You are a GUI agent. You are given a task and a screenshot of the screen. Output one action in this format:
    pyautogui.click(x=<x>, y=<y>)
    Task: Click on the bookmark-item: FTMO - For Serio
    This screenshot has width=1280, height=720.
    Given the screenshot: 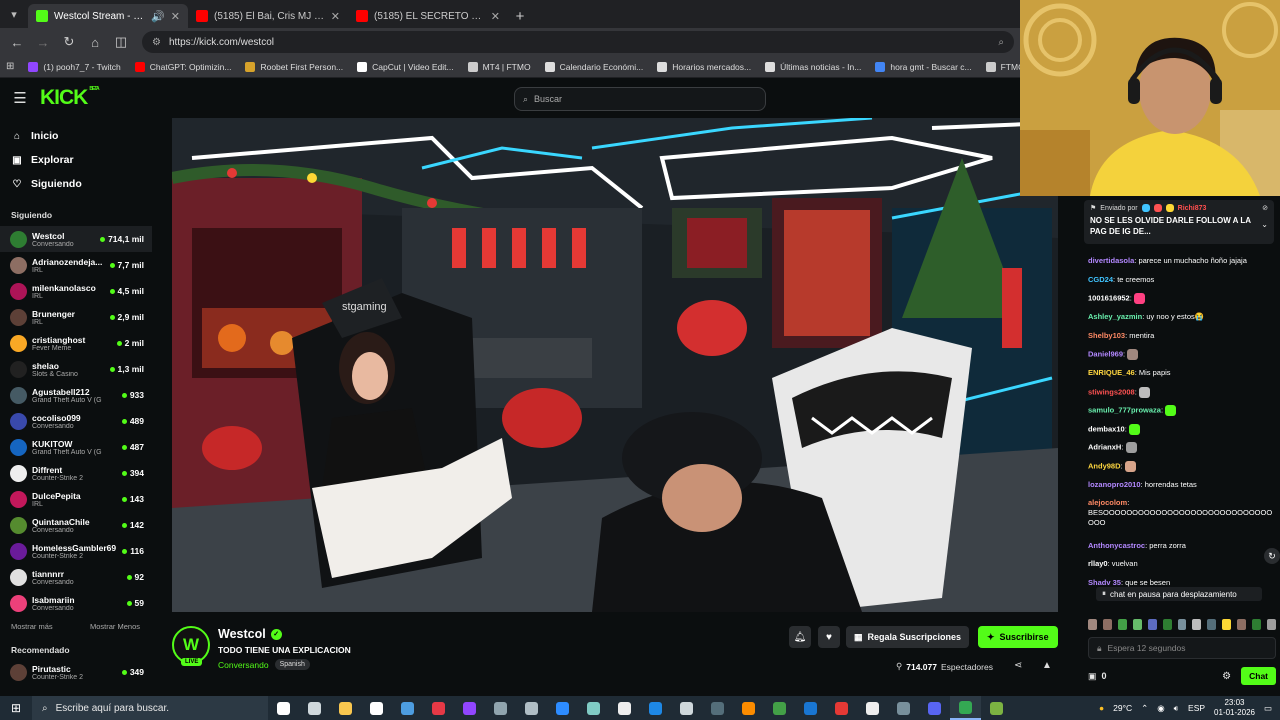 What is the action you would take?
    pyautogui.click(x=1002, y=66)
    